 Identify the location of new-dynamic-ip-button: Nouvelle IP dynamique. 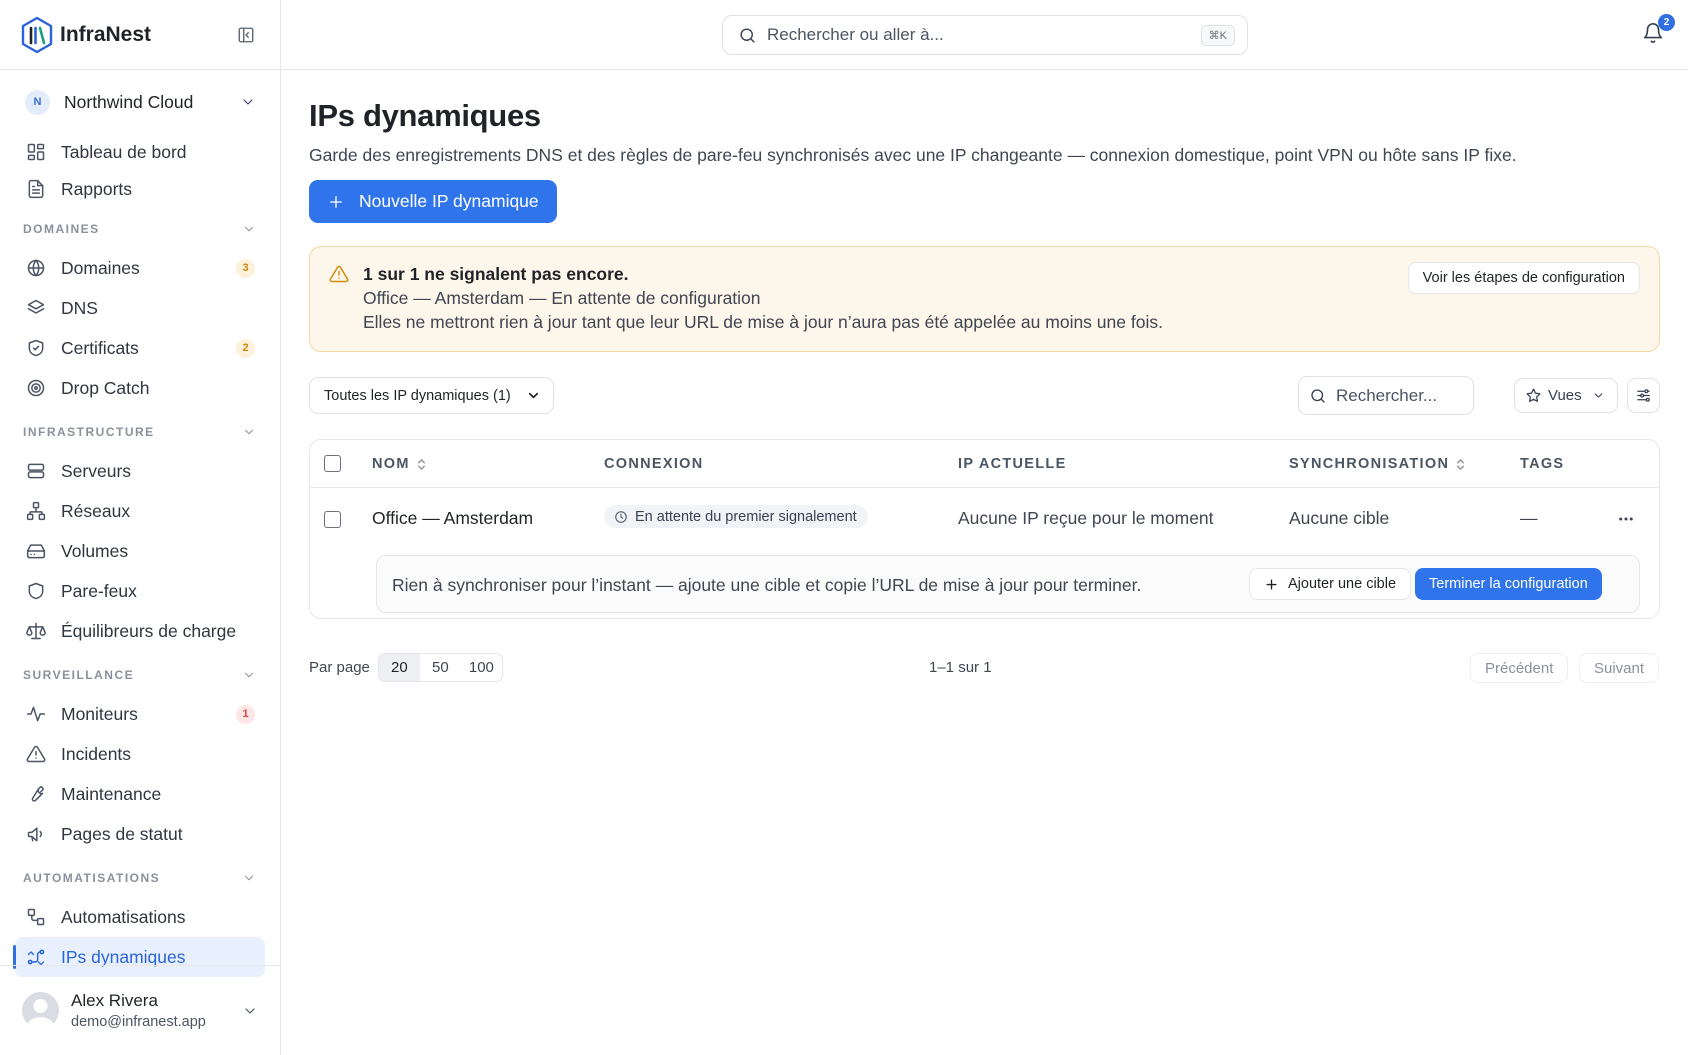
(433, 201).